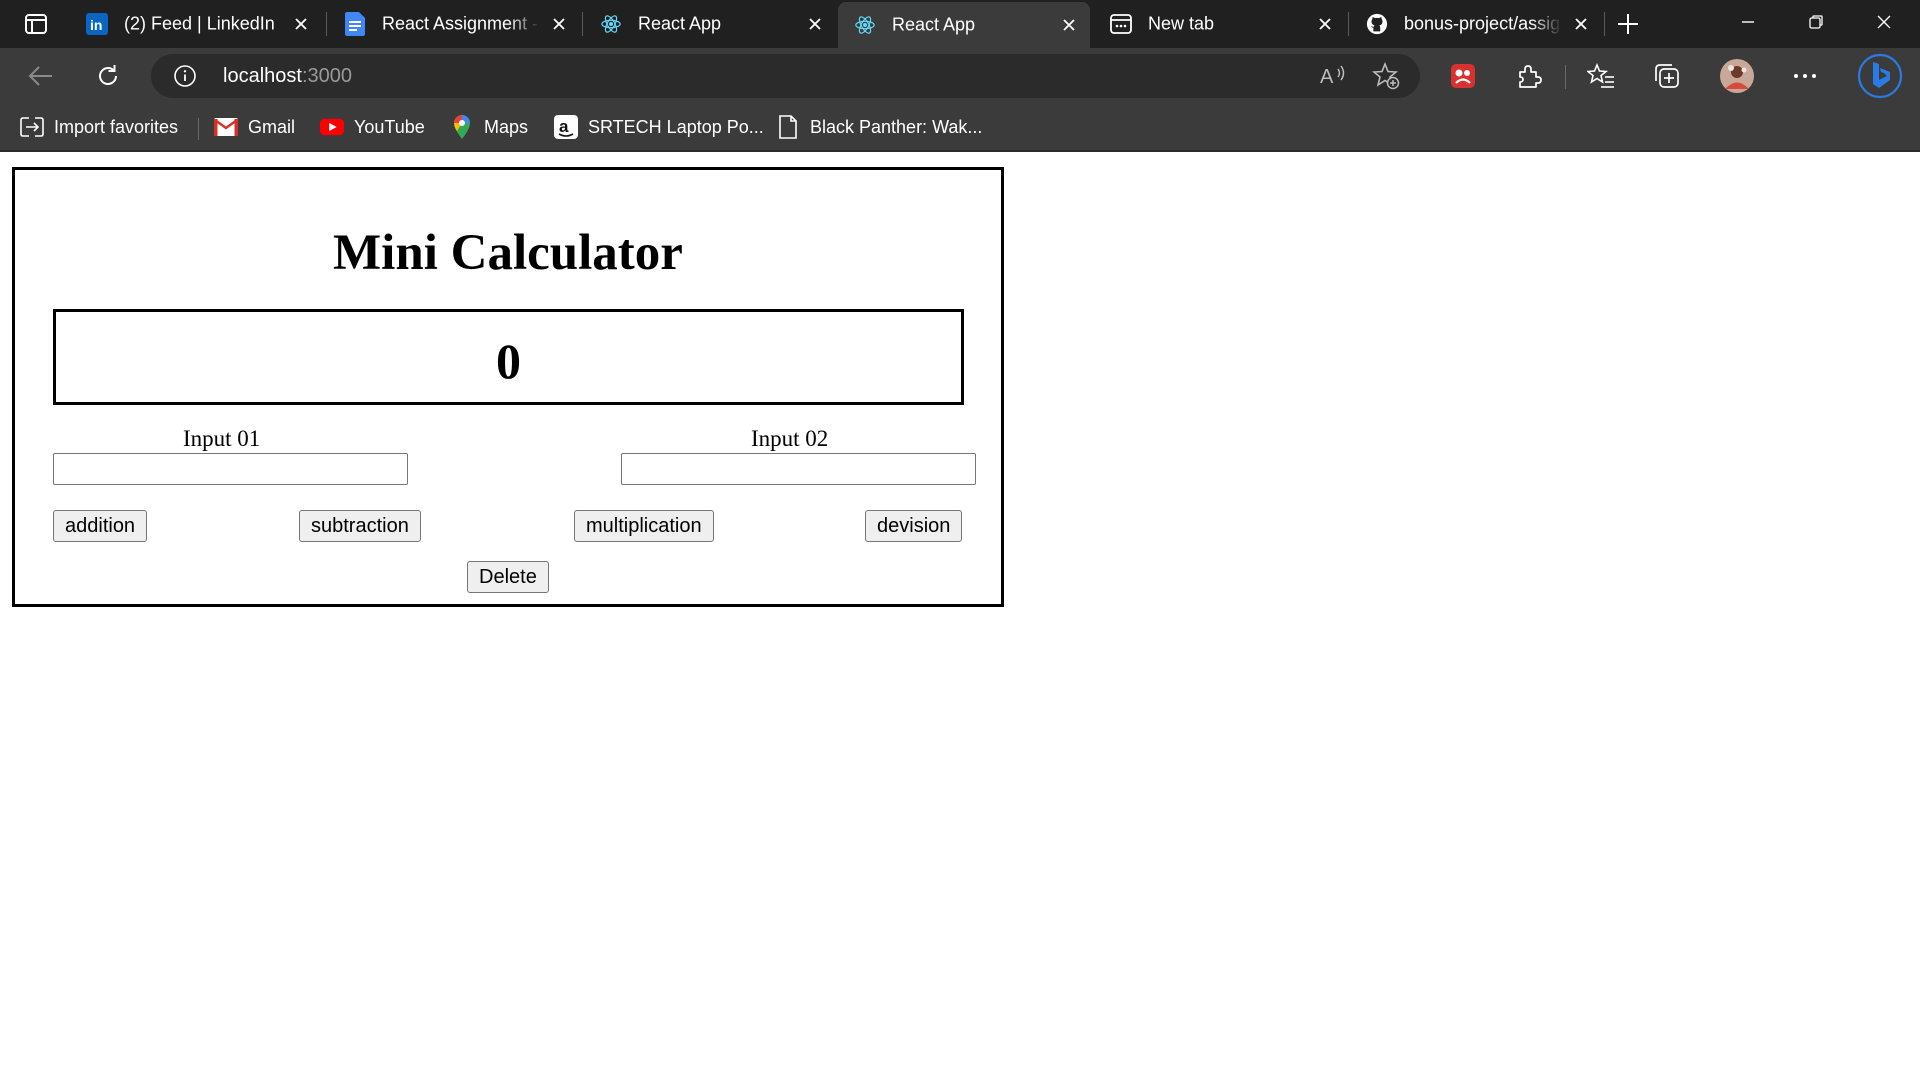 This screenshot has height=1080, width=1920. I want to click on svg-text: in, so click(96, 25).